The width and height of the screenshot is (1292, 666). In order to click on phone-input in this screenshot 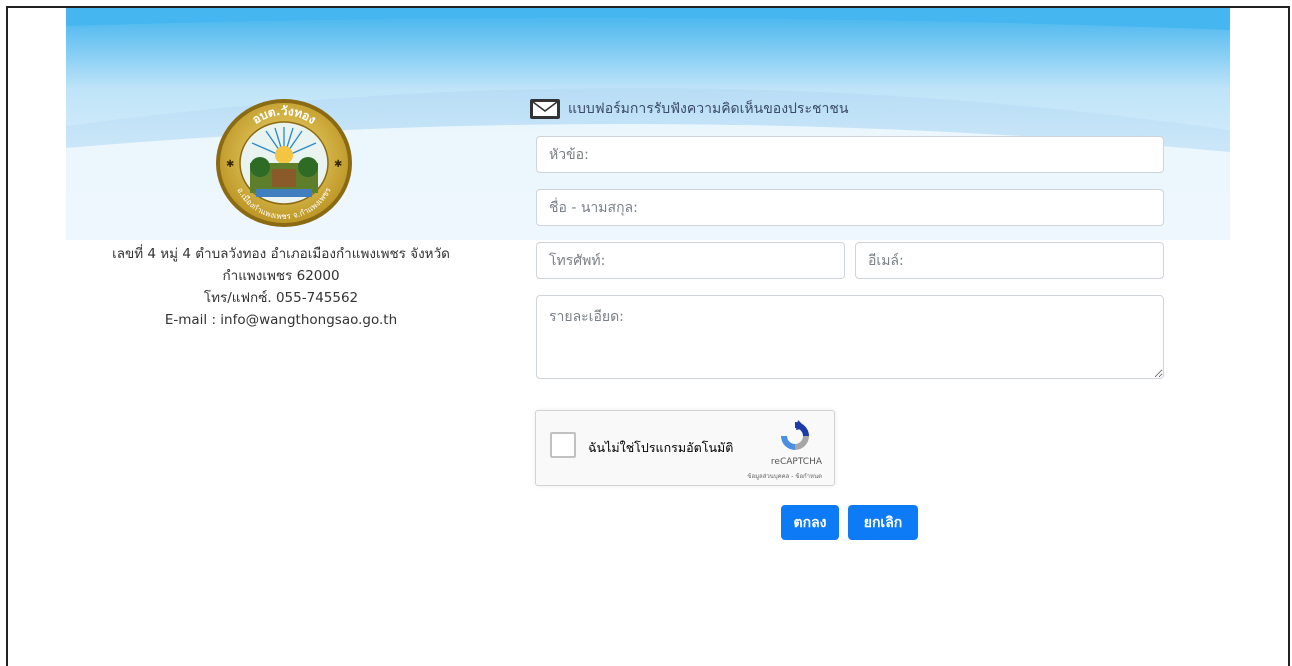, I will do `click(690, 260)`.